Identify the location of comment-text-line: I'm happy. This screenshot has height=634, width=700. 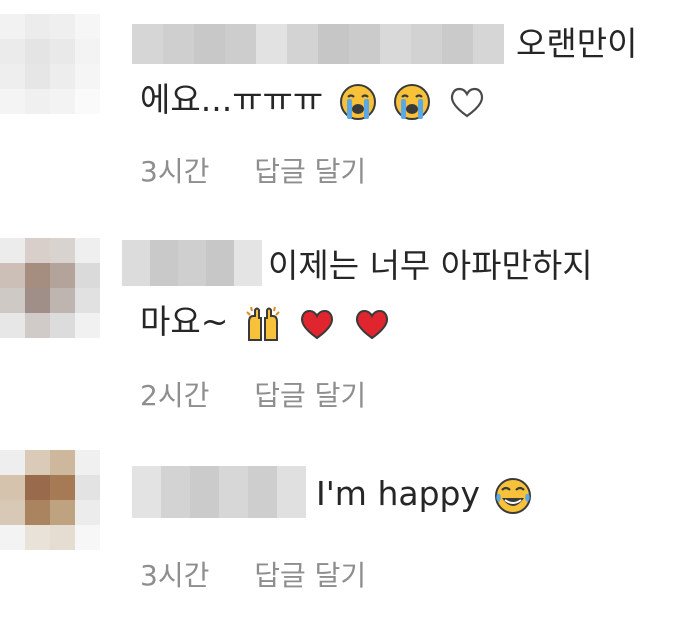
(398, 493).